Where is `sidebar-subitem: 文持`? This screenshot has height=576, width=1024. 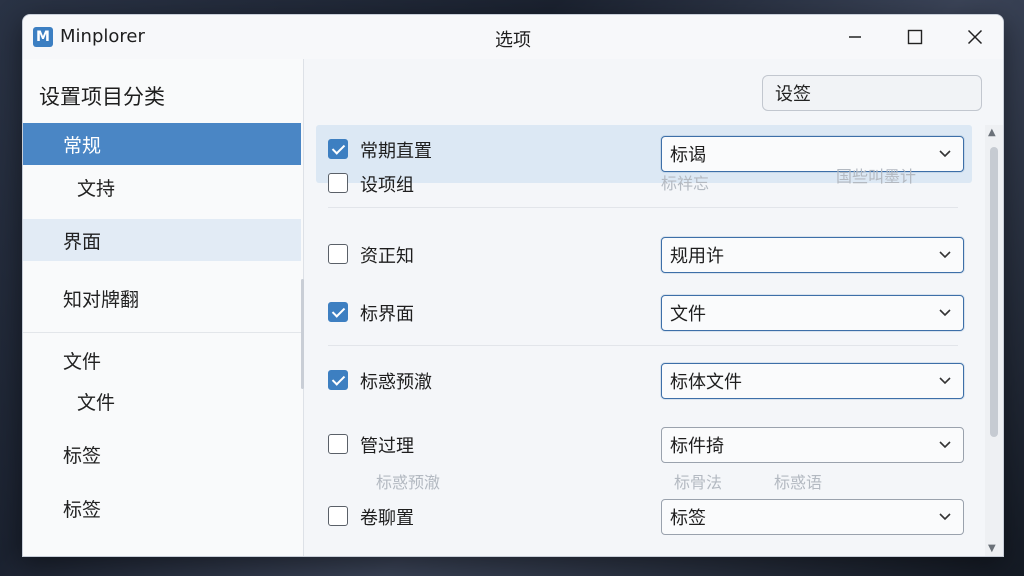
sidebar-subitem: 文持 is located at coordinates (162, 187).